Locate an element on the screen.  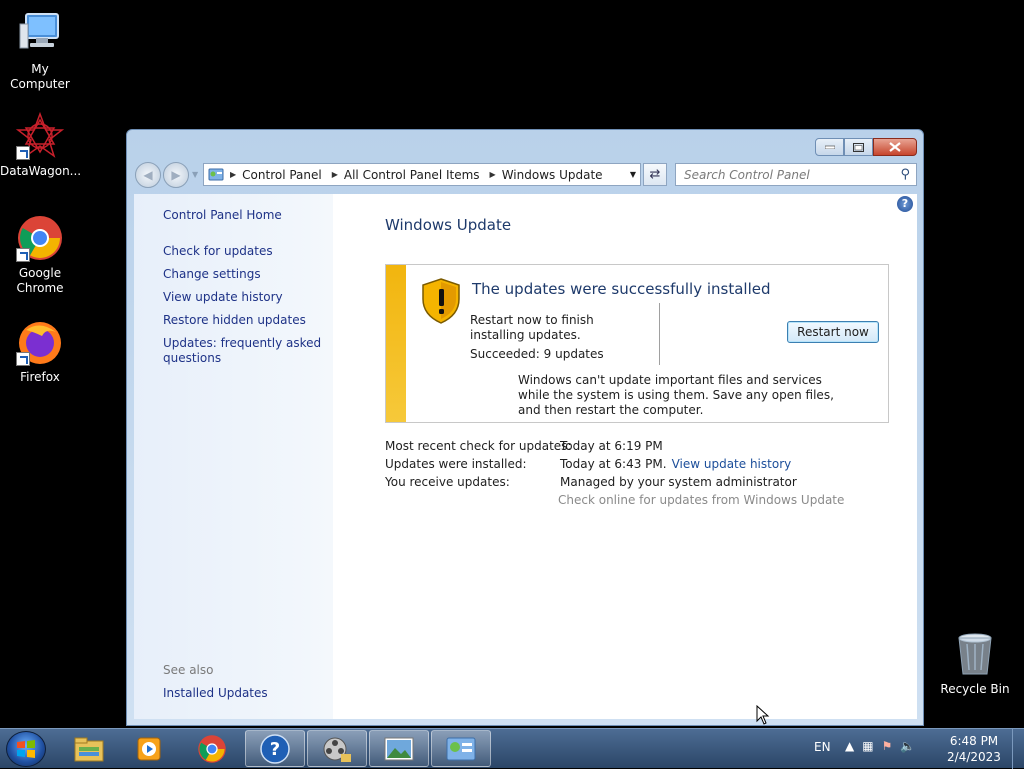
back-button: ◀ is located at coordinates (148, 175).